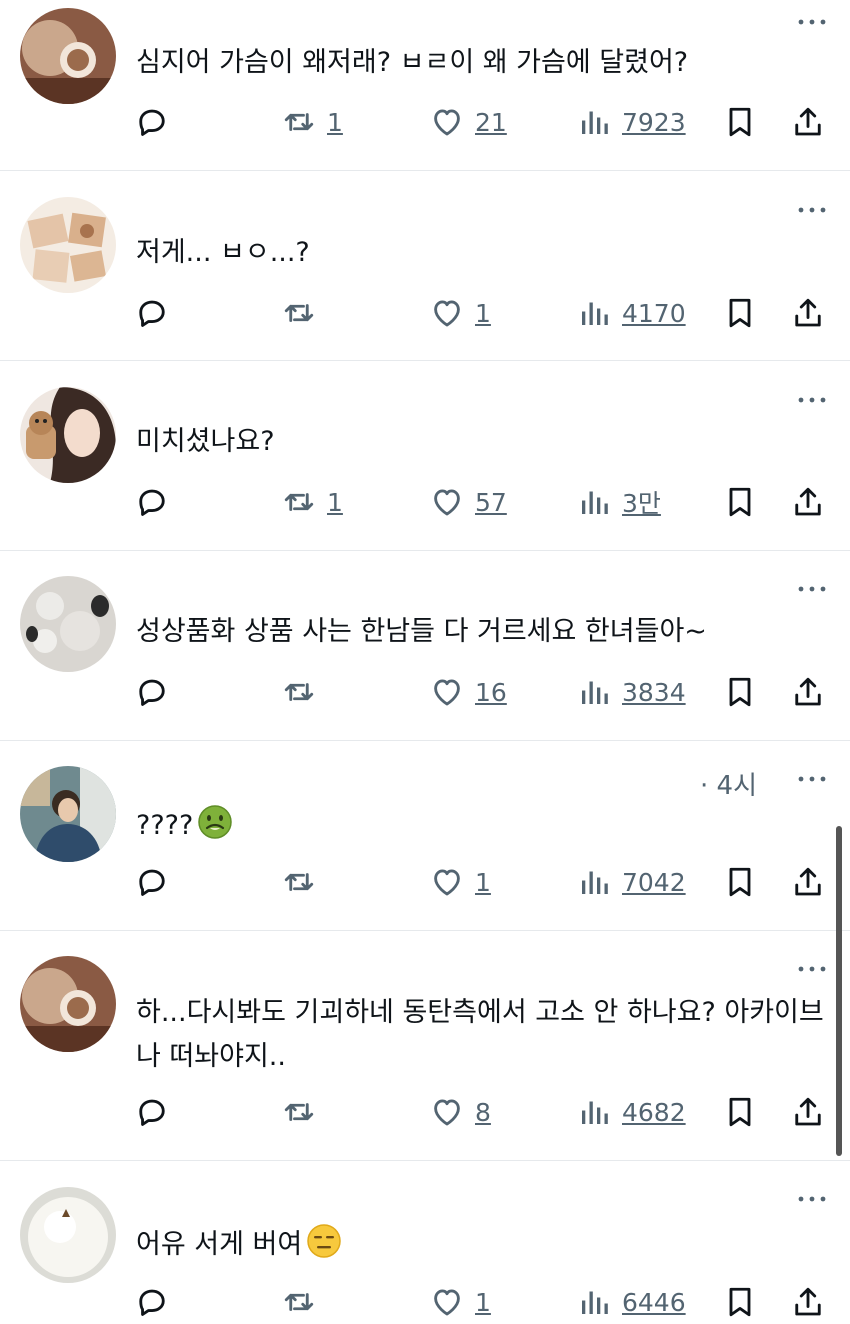  What do you see at coordinates (460, 1112) in the screenshot?
I see `like-button: 8` at bounding box center [460, 1112].